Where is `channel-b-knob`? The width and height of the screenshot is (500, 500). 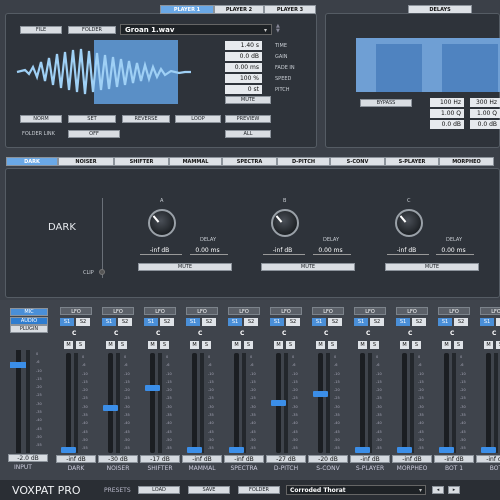 channel-b-knob is located at coordinates (285, 223).